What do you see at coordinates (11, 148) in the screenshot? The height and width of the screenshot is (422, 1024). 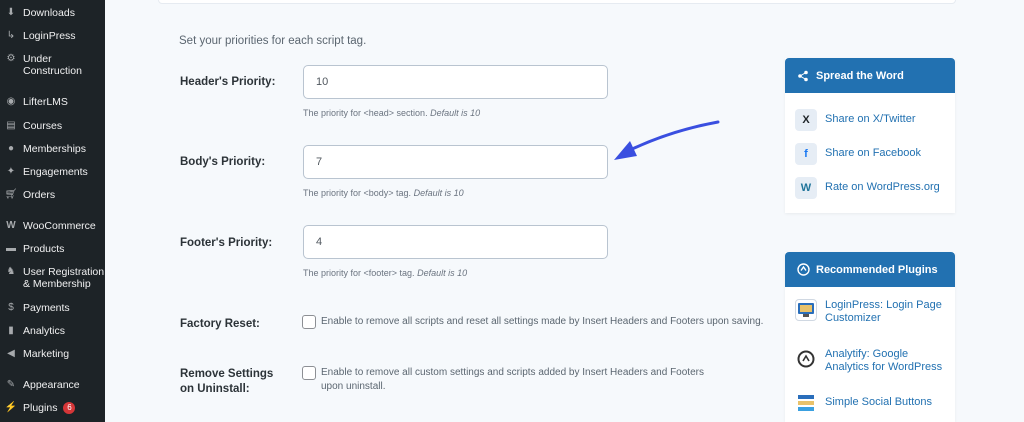 I see `memberships-icon: ●` at bounding box center [11, 148].